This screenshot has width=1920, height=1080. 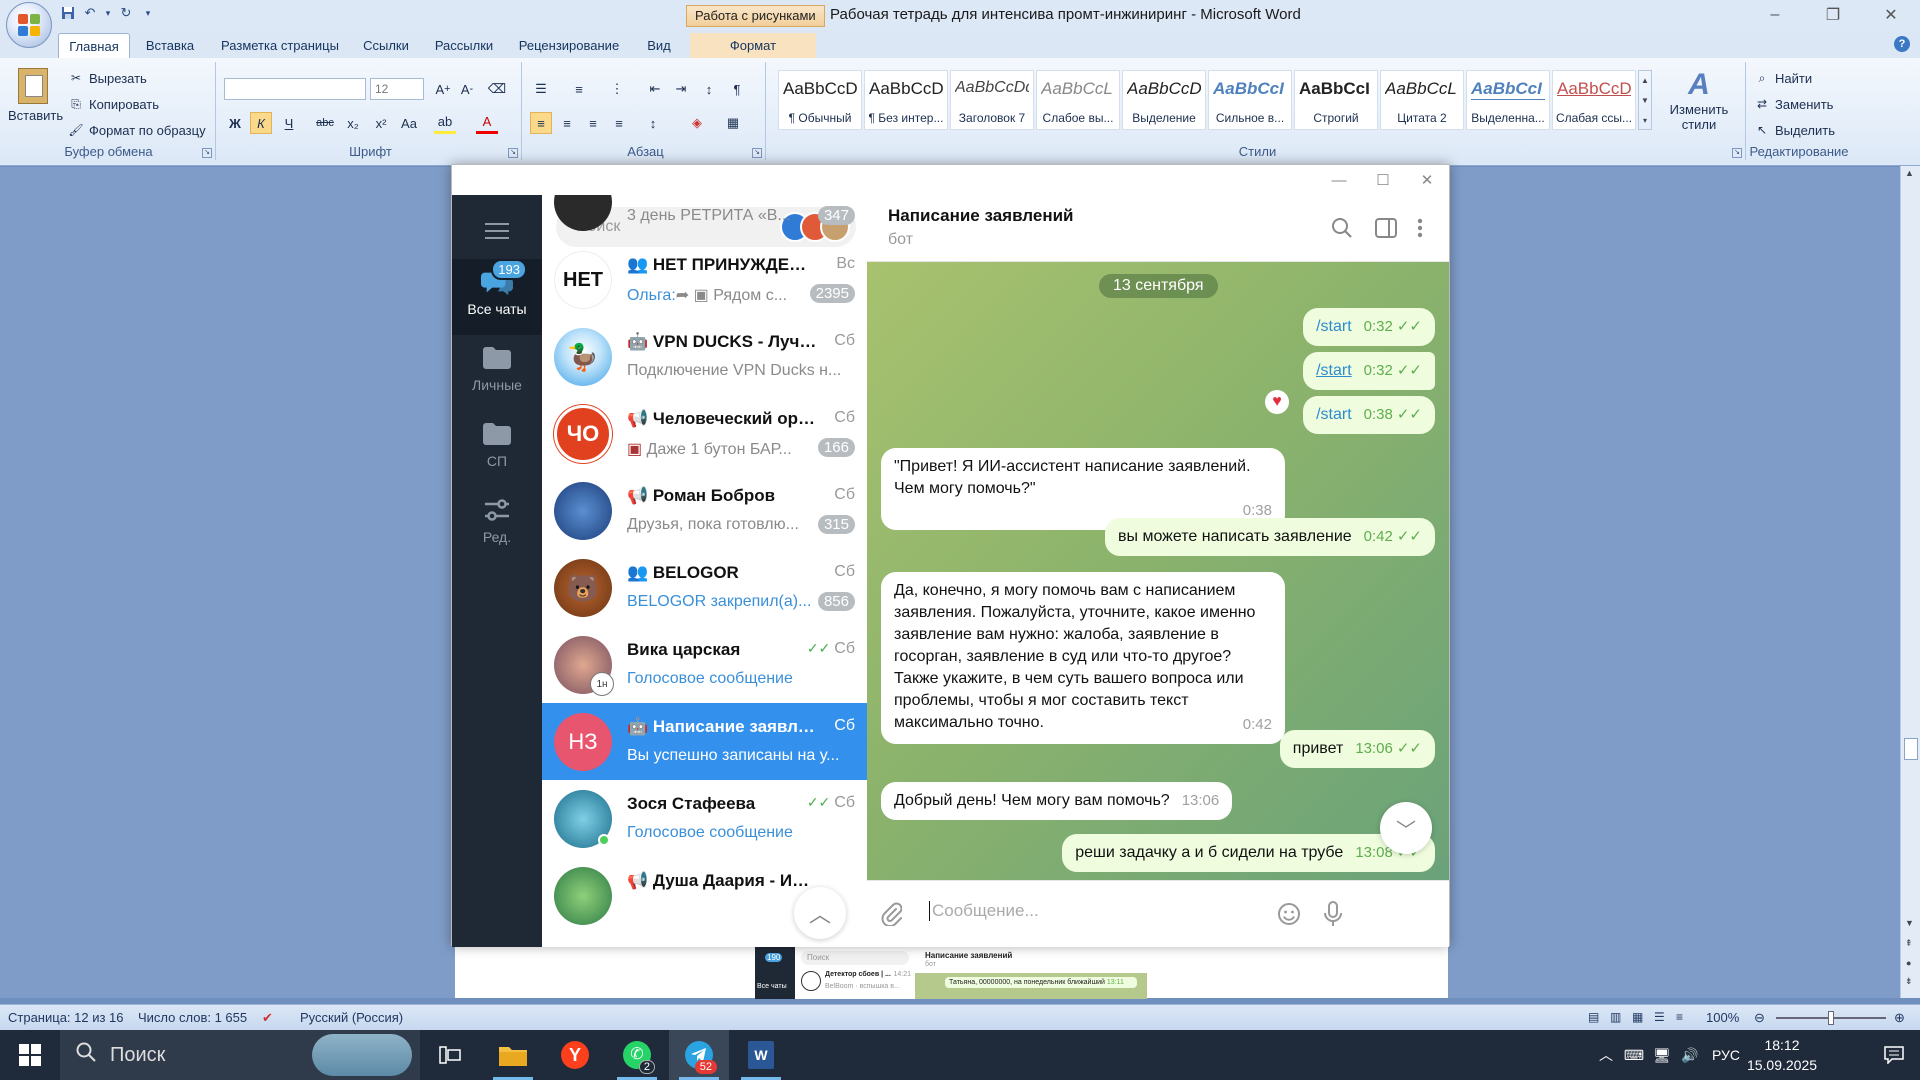 What do you see at coordinates (1645, 100) in the screenshot?
I see `styles-scroll: ▲ ▼ ▾` at bounding box center [1645, 100].